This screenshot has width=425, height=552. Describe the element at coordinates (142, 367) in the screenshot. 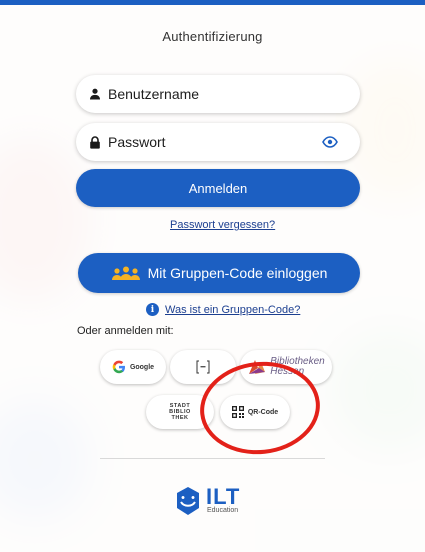

I see `google-label: Google` at that location.